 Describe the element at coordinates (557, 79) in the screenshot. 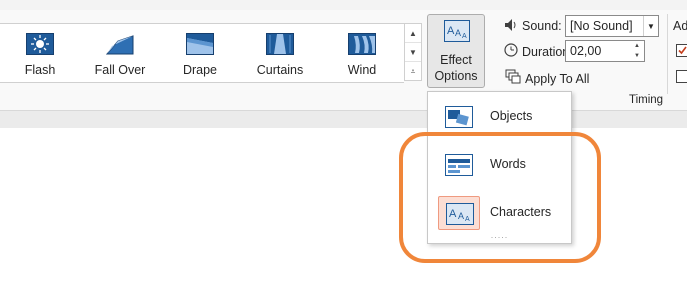

I see `apply-to-all-button: Apply To All` at that location.